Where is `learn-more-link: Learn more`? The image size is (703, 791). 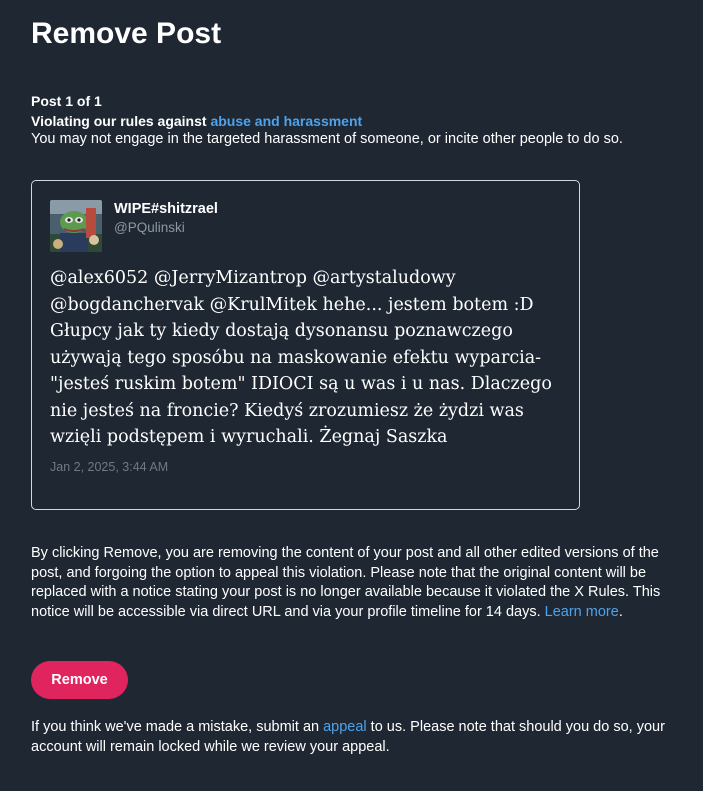 learn-more-link: Learn more is located at coordinates (582, 612).